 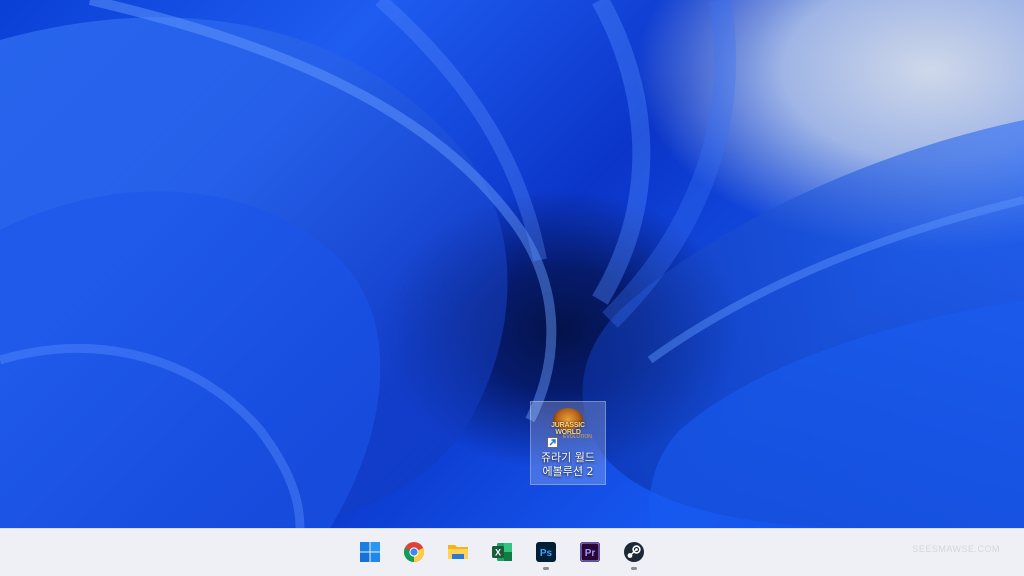 I want to click on photoshop-icon: Ps, so click(x=546, y=552).